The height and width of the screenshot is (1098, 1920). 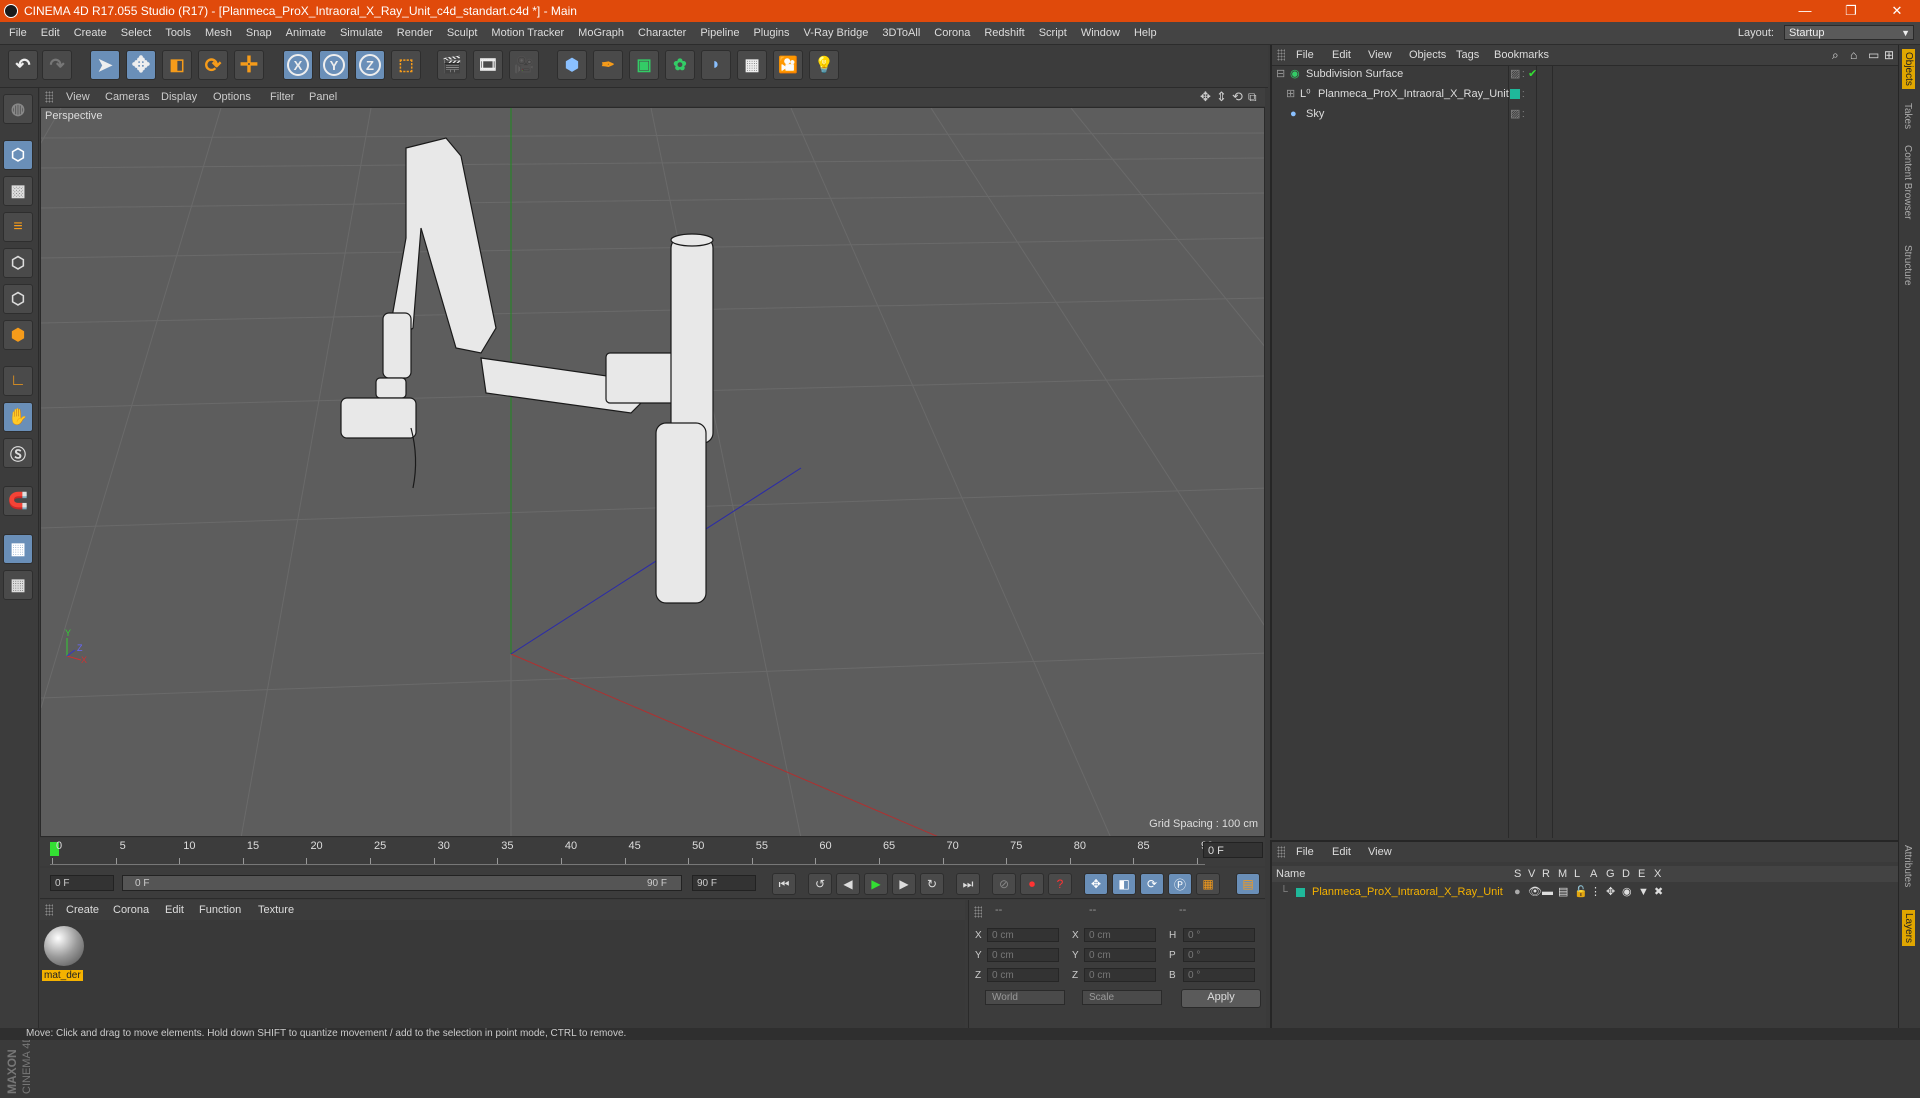 I want to click on new-window-icon: ▭, so click(x=1873, y=55).